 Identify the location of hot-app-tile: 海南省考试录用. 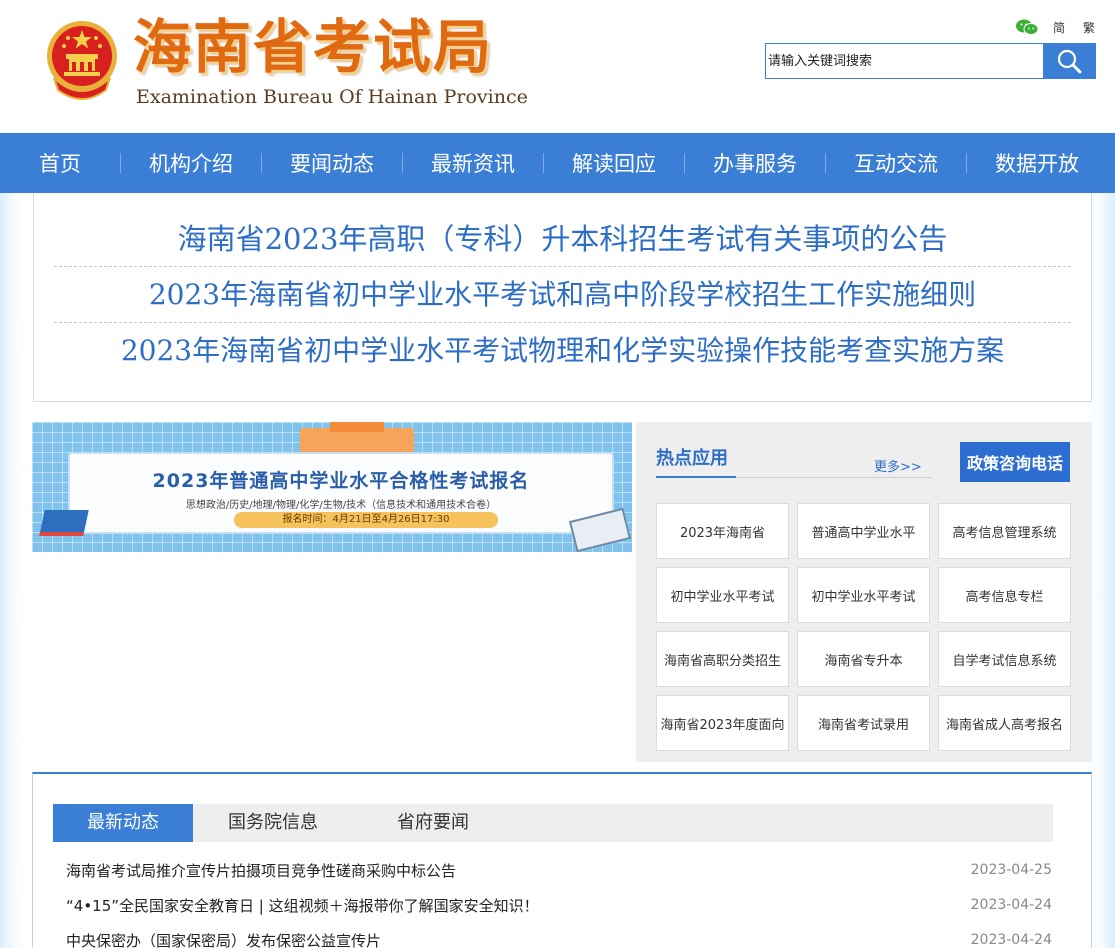
(863, 723).